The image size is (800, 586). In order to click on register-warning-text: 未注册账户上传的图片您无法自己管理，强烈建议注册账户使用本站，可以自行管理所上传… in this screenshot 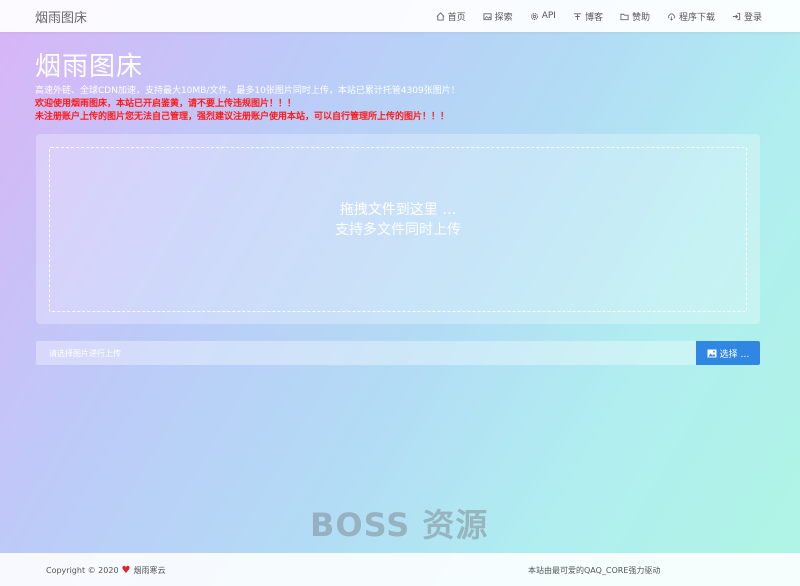, I will do `click(242, 117)`.